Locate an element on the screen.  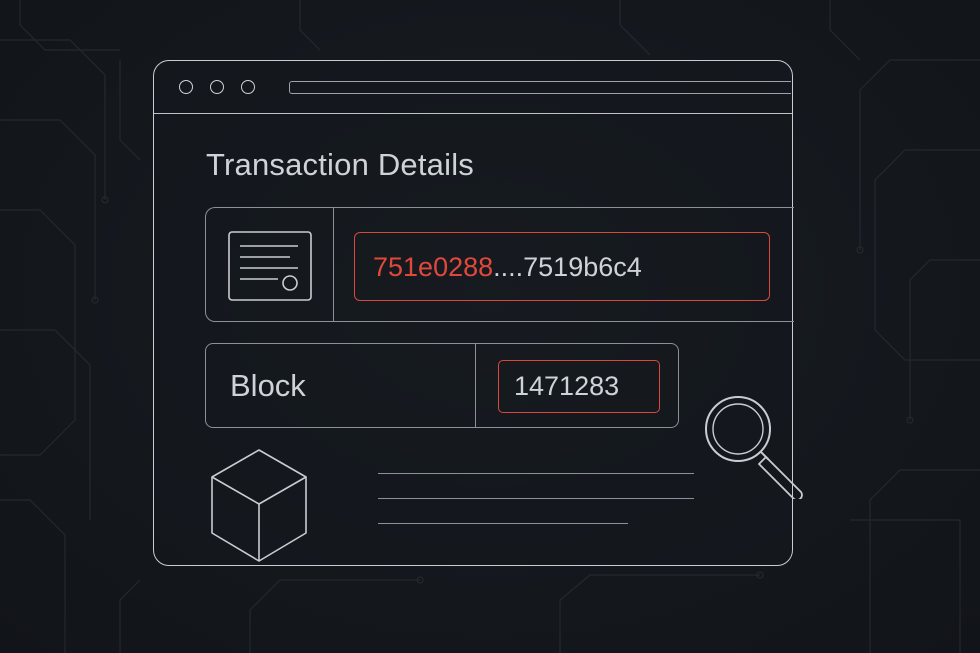
cube-icon is located at coordinates (259, 505).